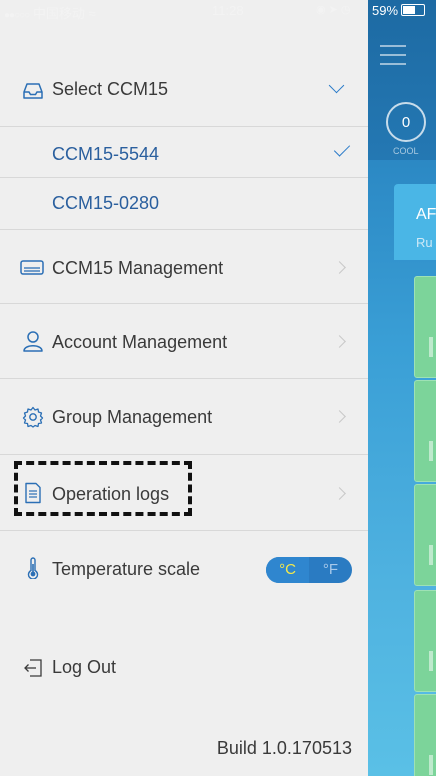 The height and width of the screenshot is (776, 436). I want to click on chevron-down-icon, so click(336, 85).